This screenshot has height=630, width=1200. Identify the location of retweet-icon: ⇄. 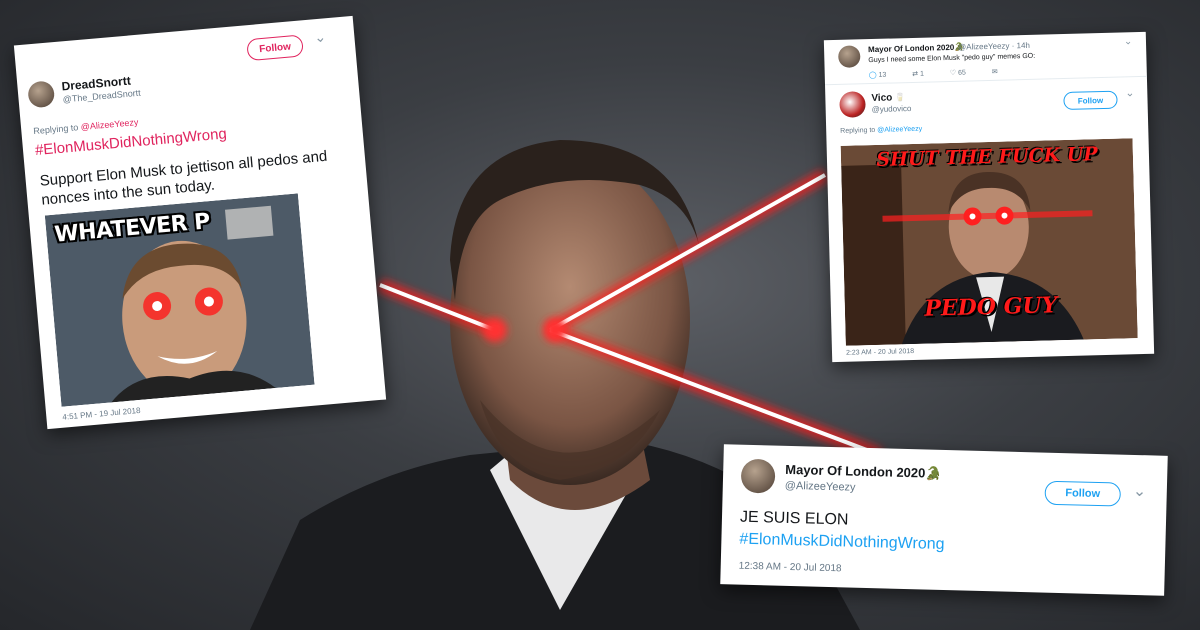
(915, 74).